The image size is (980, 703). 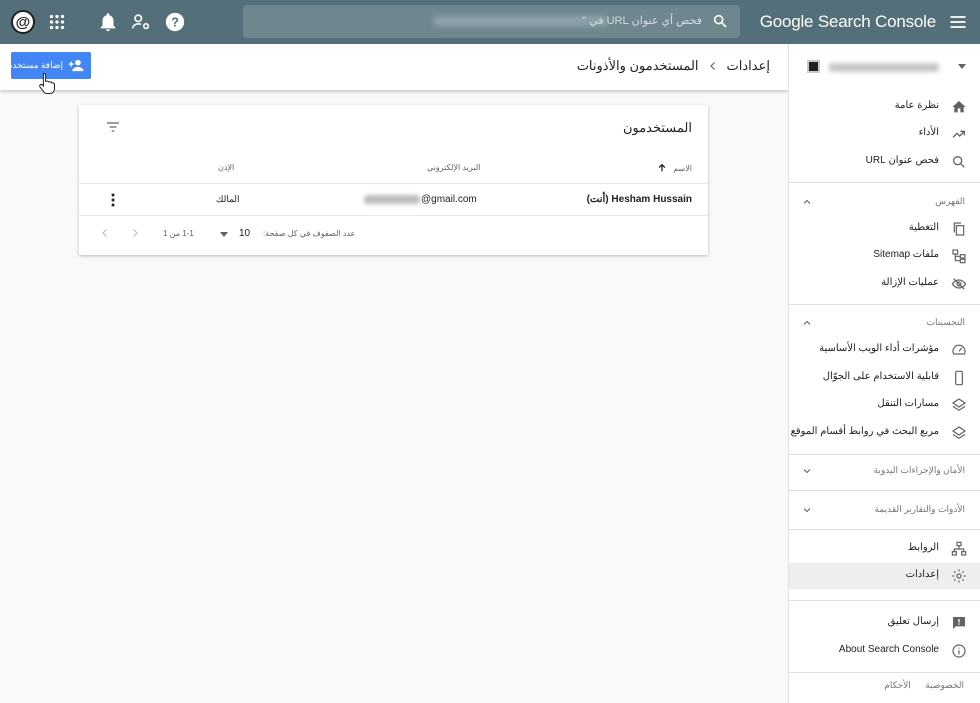 What do you see at coordinates (244, 233) in the screenshot?
I see `rows-per-page-select: 10` at bounding box center [244, 233].